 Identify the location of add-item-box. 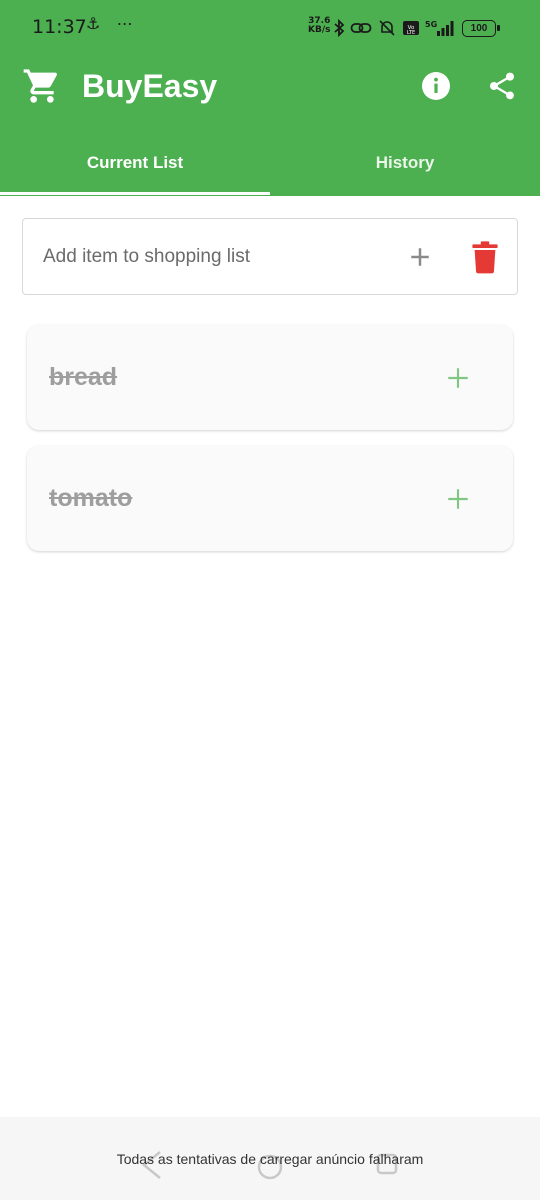
(270, 256).